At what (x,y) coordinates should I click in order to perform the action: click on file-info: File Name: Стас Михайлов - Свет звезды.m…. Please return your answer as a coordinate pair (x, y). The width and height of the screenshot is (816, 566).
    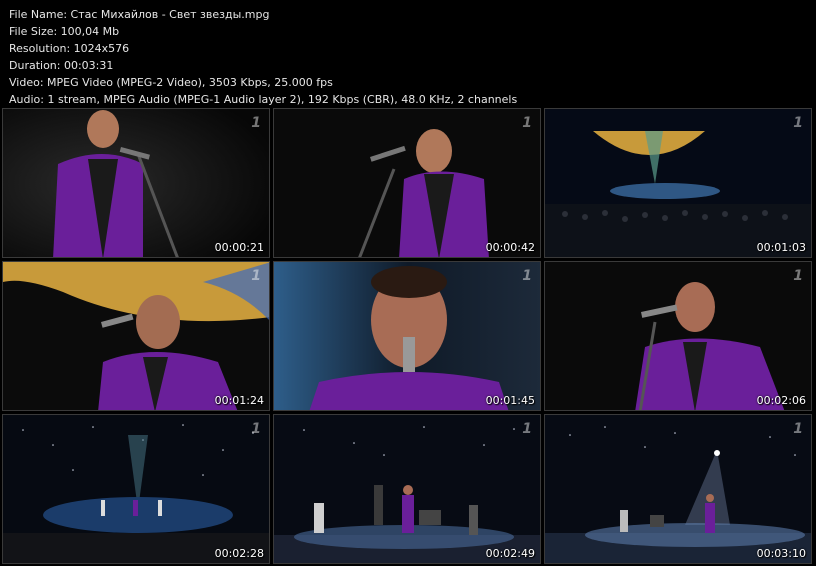
    Looking at the image, I should click on (263, 57).